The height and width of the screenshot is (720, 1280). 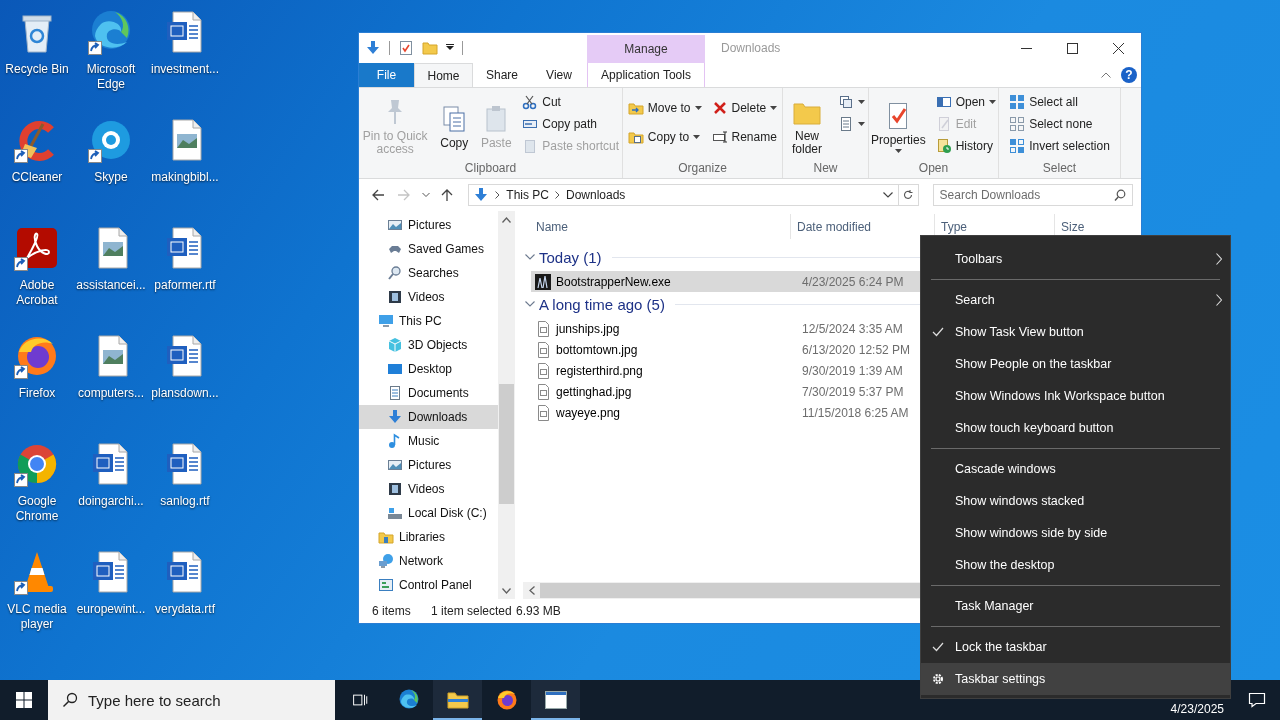 What do you see at coordinates (559, 75) in the screenshot?
I see `ribbon-tab: View` at bounding box center [559, 75].